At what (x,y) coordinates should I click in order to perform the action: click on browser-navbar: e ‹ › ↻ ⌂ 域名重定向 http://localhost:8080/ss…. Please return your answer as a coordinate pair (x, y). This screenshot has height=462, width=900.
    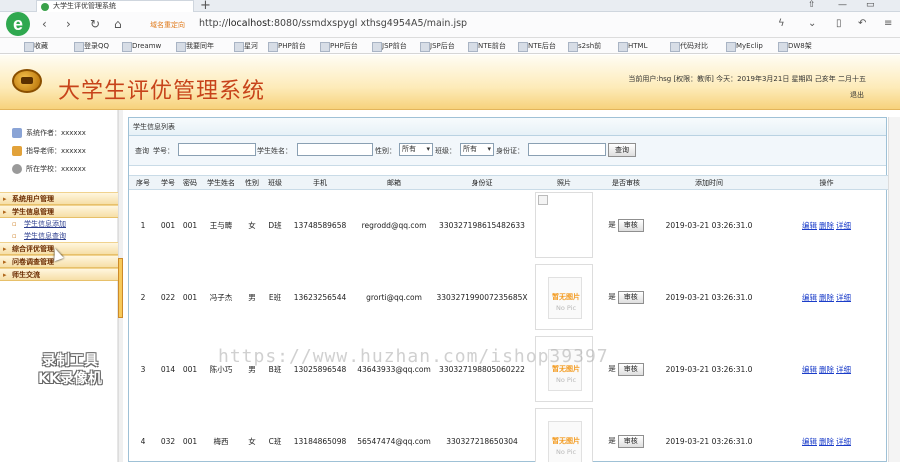
    Looking at the image, I should click on (450, 25).